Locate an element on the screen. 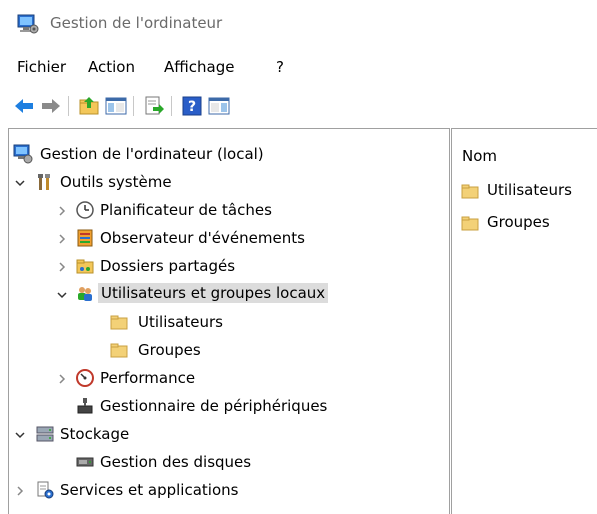 This screenshot has height=514, width=597. forward-arrow-icon is located at coordinates (51, 106).